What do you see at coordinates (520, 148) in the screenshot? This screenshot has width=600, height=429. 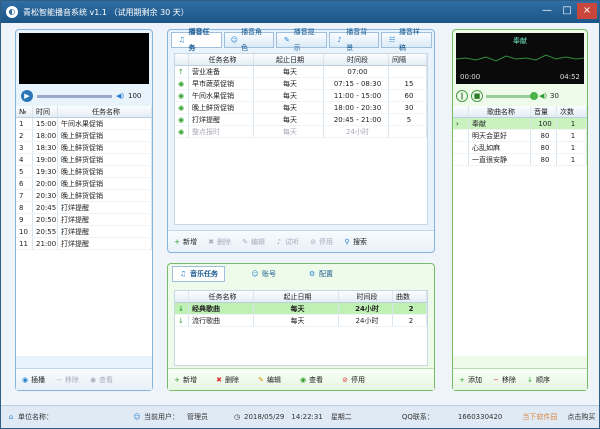 I see `table-row: 心乱如麻 80 1` at bounding box center [520, 148].